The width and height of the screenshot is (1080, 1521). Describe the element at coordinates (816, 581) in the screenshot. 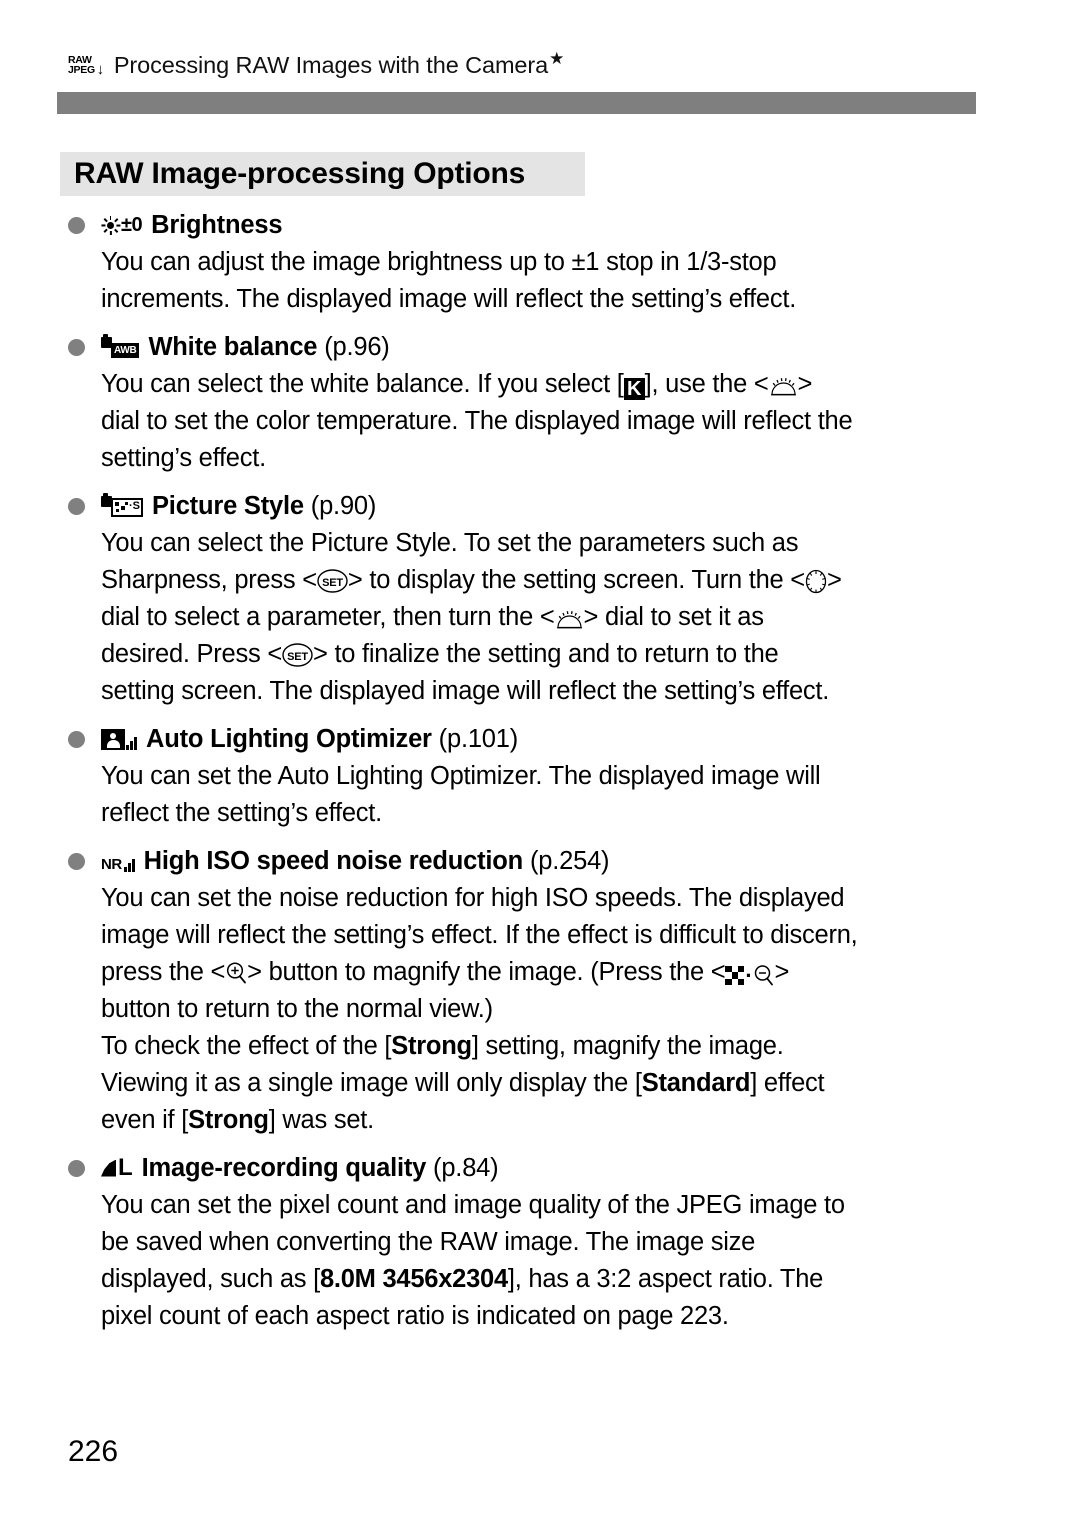

I see `quick-control-dial-icon` at that location.